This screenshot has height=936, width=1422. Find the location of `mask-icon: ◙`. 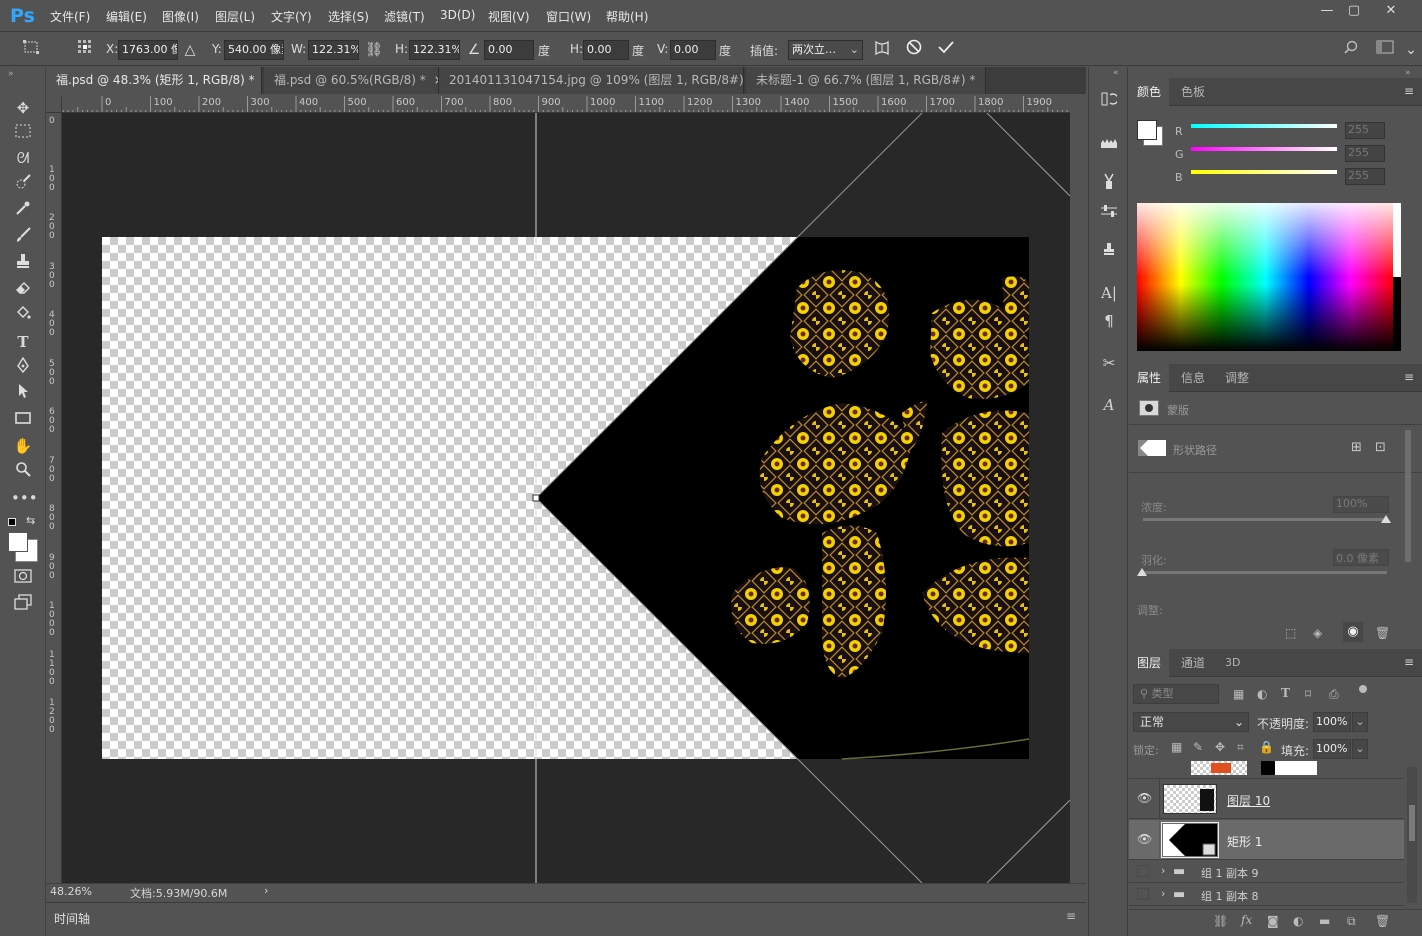

mask-icon: ◙ is located at coordinates (1273, 921).